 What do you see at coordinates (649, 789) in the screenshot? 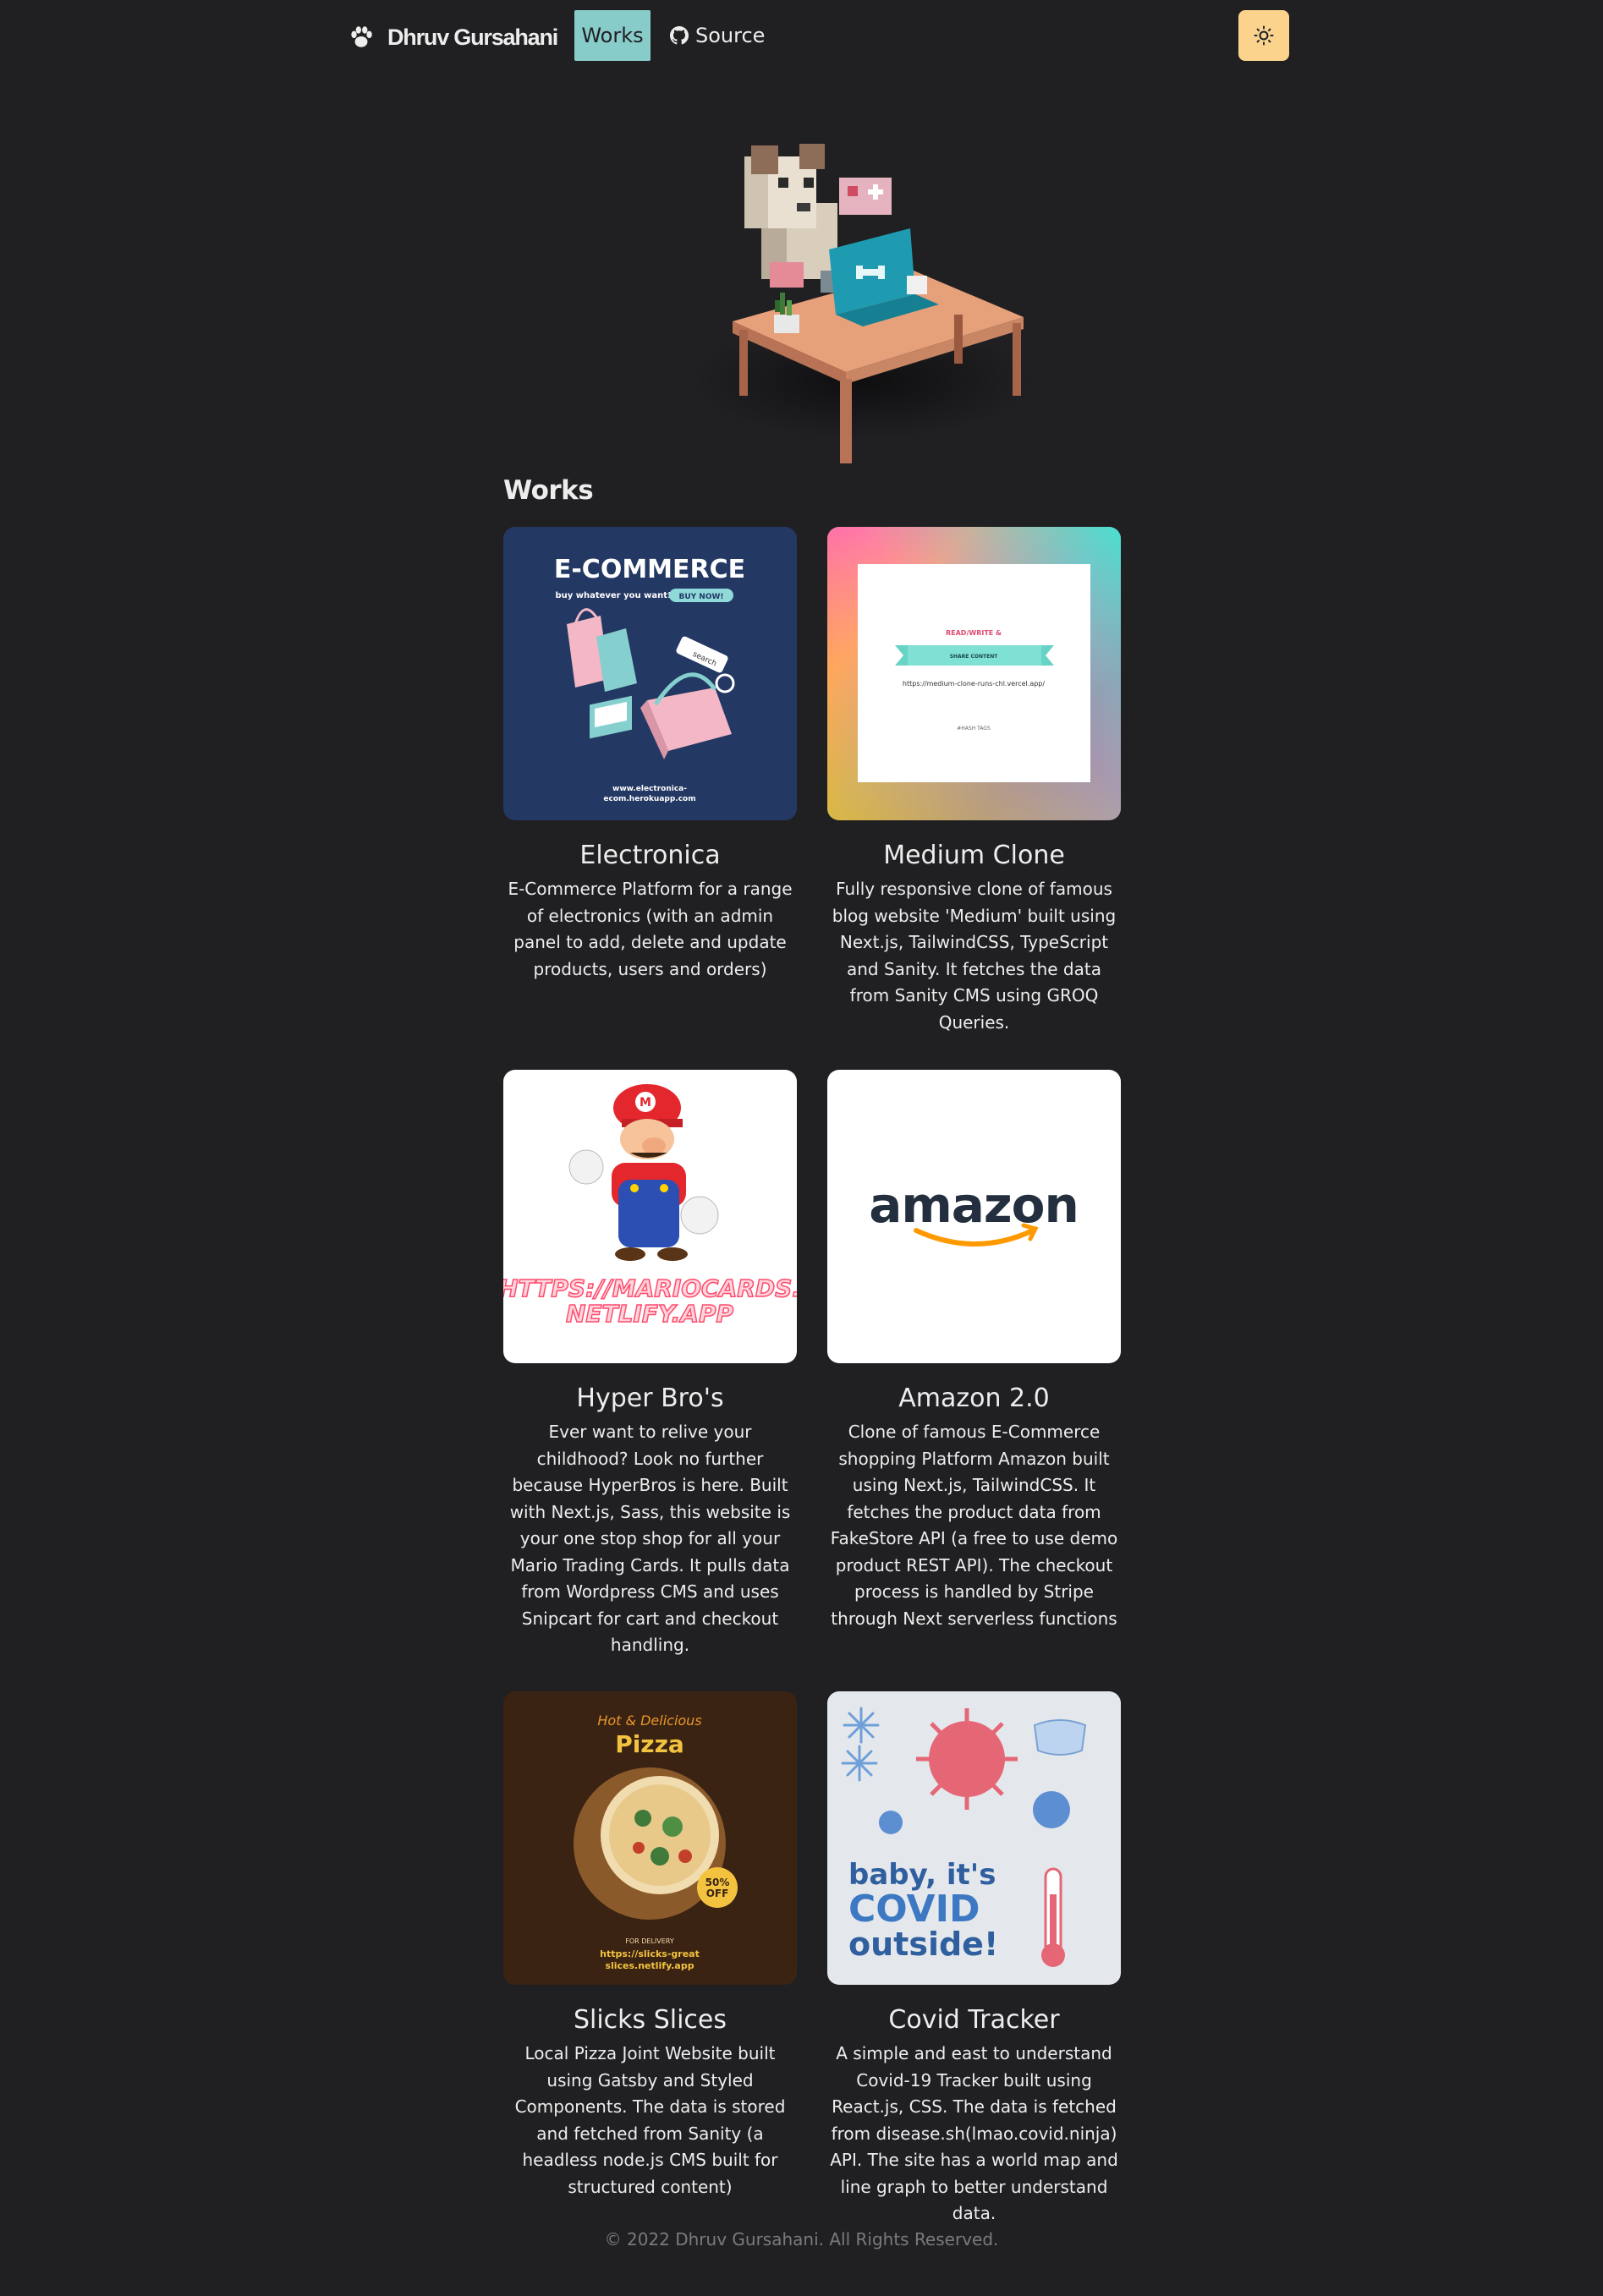
I see `svg-text: www.electronica-` at bounding box center [649, 789].